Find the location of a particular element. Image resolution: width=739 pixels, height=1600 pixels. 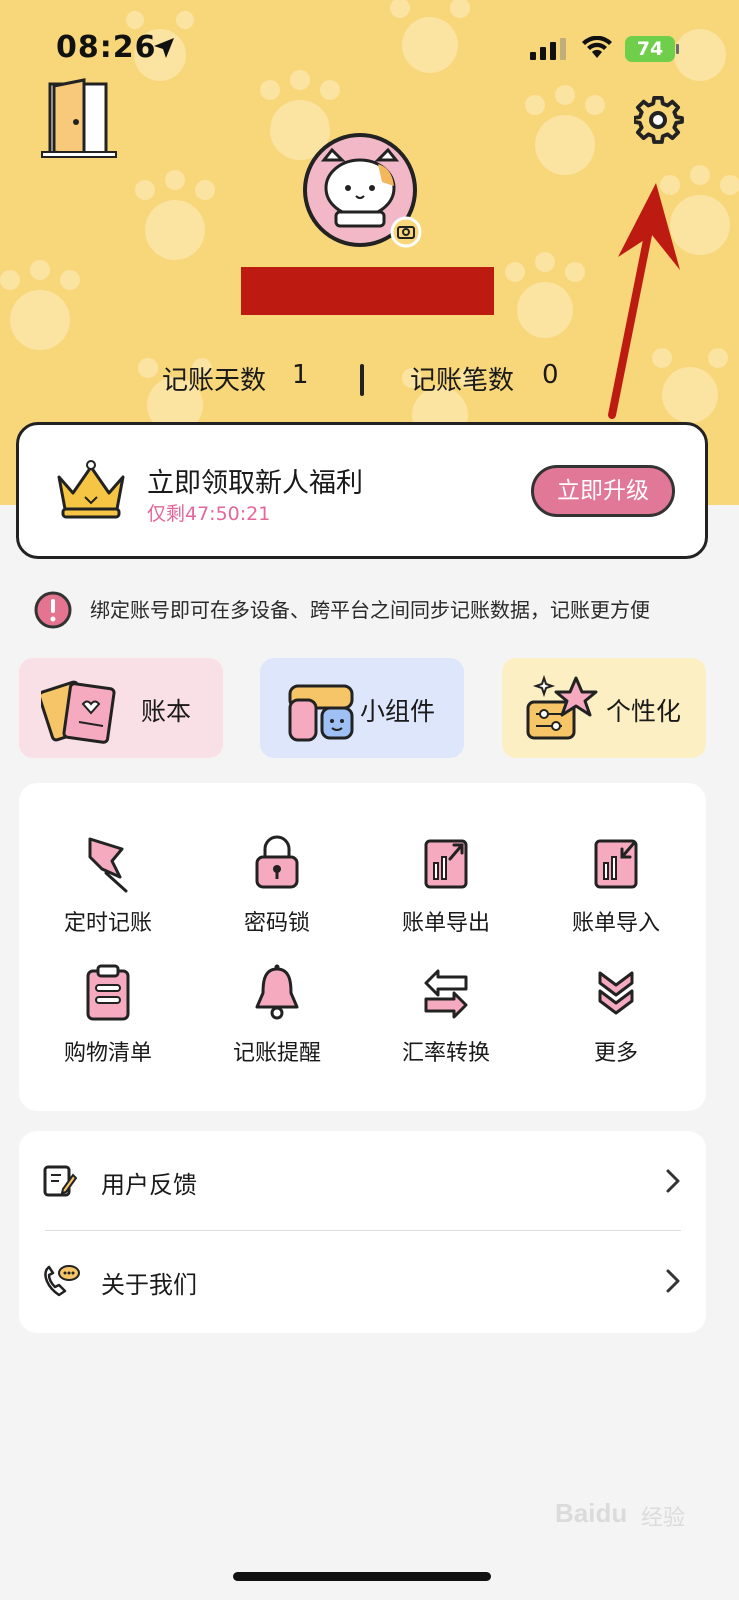

home-indicator is located at coordinates (362, 1576).